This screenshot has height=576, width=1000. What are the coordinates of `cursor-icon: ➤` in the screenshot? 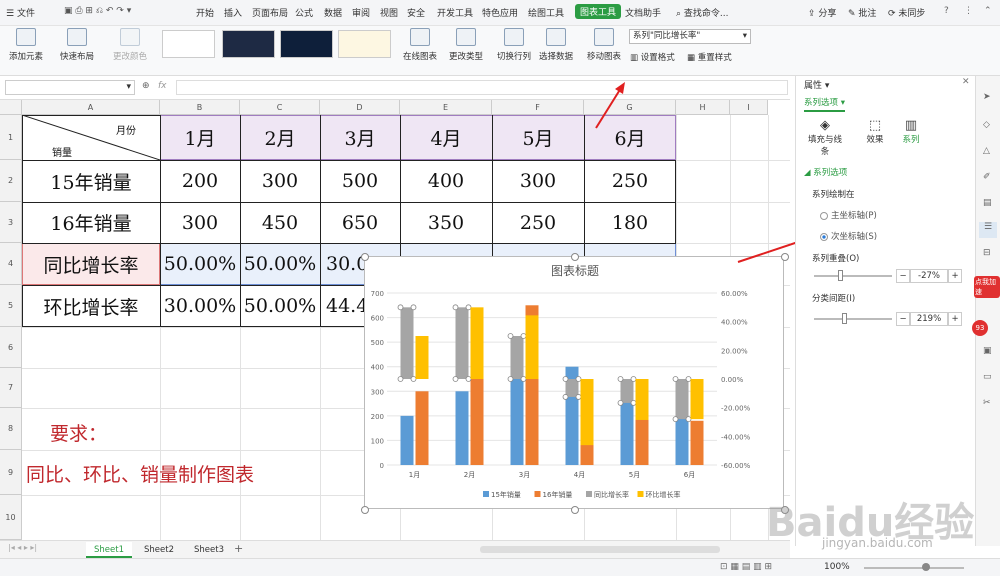 It's located at (987, 97).